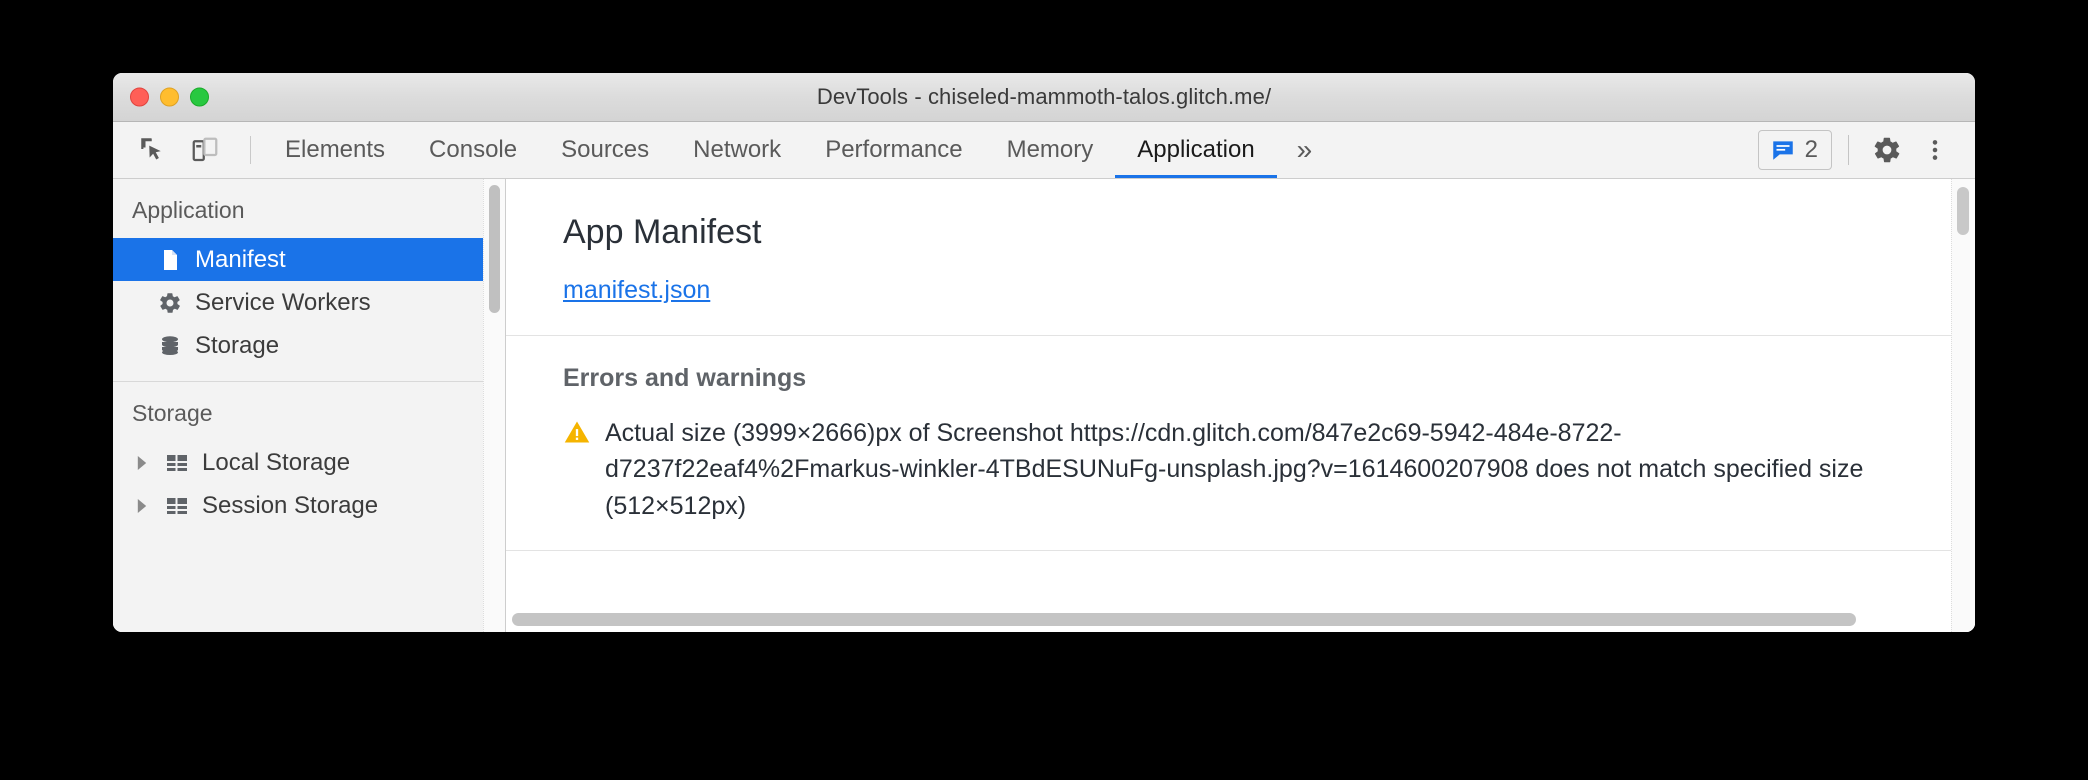 Image resolution: width=2088 pixels, height=780 pixels. I want to click on content-scrollbar-track, so click(1963, 405).